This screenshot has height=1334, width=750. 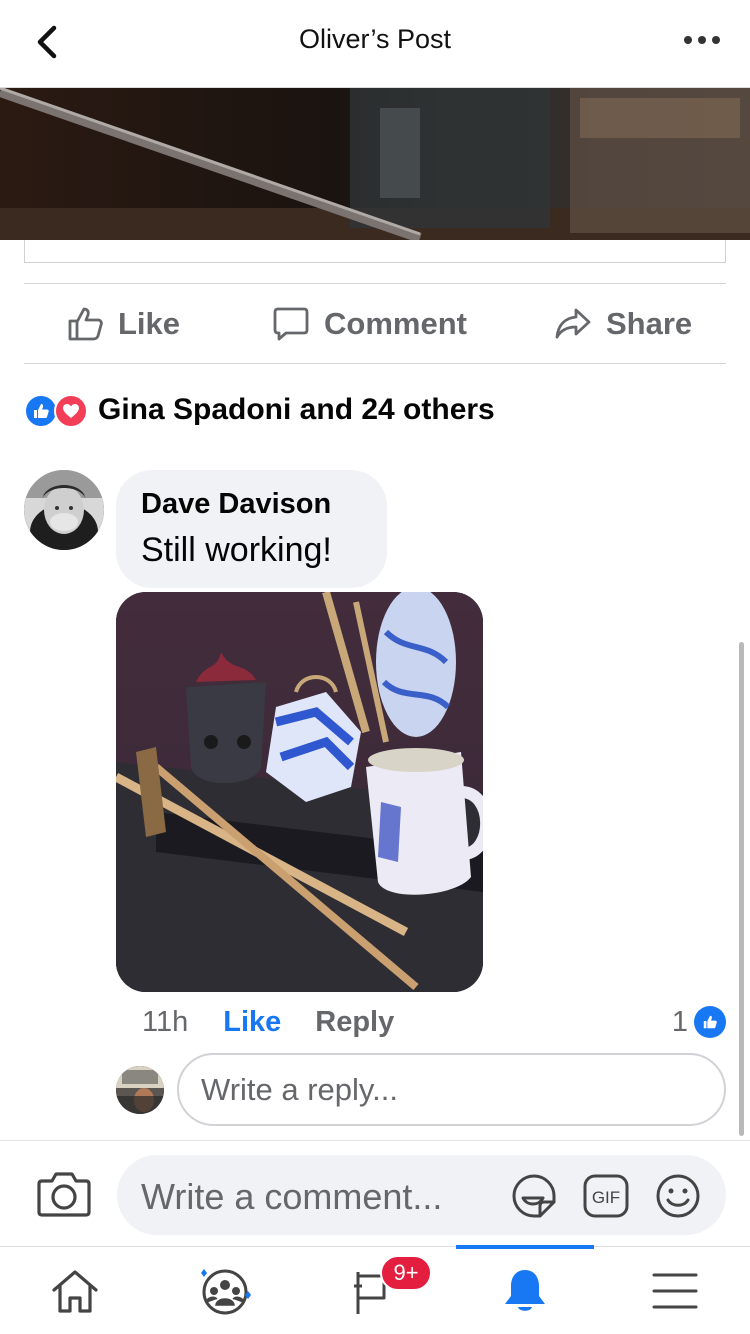 I want to click on comment-reply-button: Reply, so click(x=354, y=1022).